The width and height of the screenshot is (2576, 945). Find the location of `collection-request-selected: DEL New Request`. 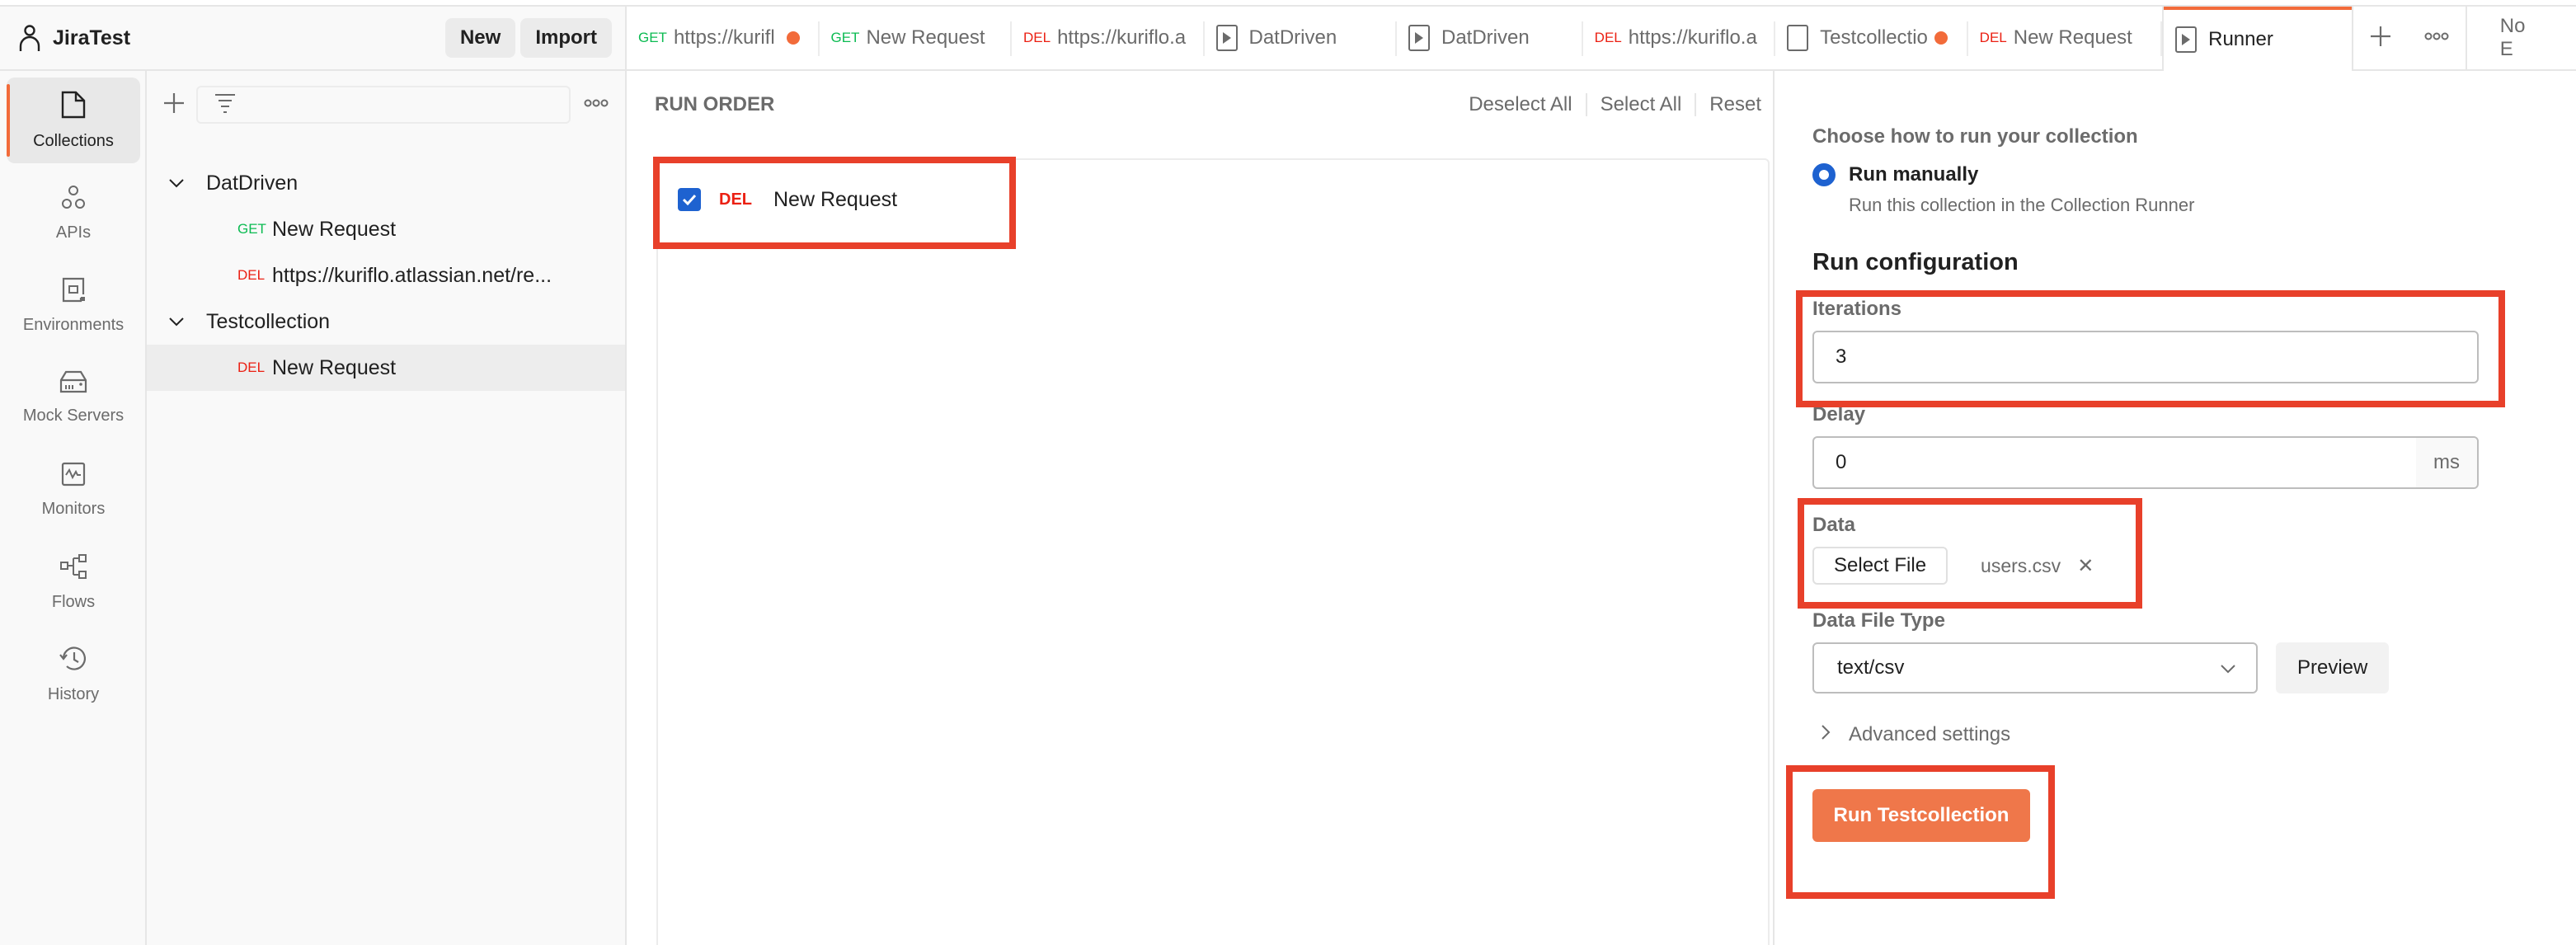

collection-request-selected: DEL New Request is located at coordinates (386, 368).